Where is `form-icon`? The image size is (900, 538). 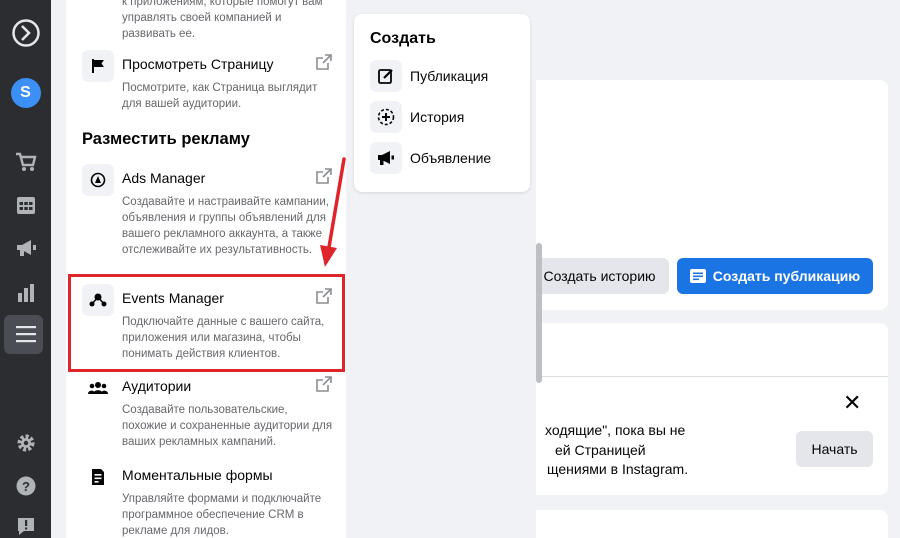
form-icon is located at coordinates (98, 477).